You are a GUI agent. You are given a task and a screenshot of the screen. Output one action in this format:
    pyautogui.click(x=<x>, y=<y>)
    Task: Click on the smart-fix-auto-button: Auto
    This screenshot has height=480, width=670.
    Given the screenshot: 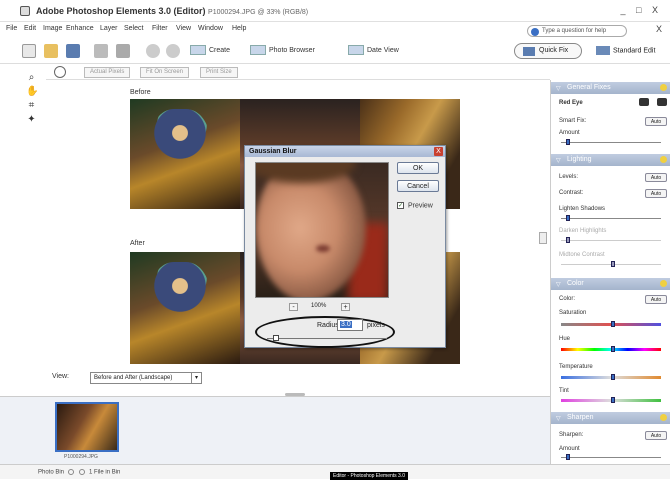 What is the action you would take?
    pyautogui.click(x=656, y=121)
    